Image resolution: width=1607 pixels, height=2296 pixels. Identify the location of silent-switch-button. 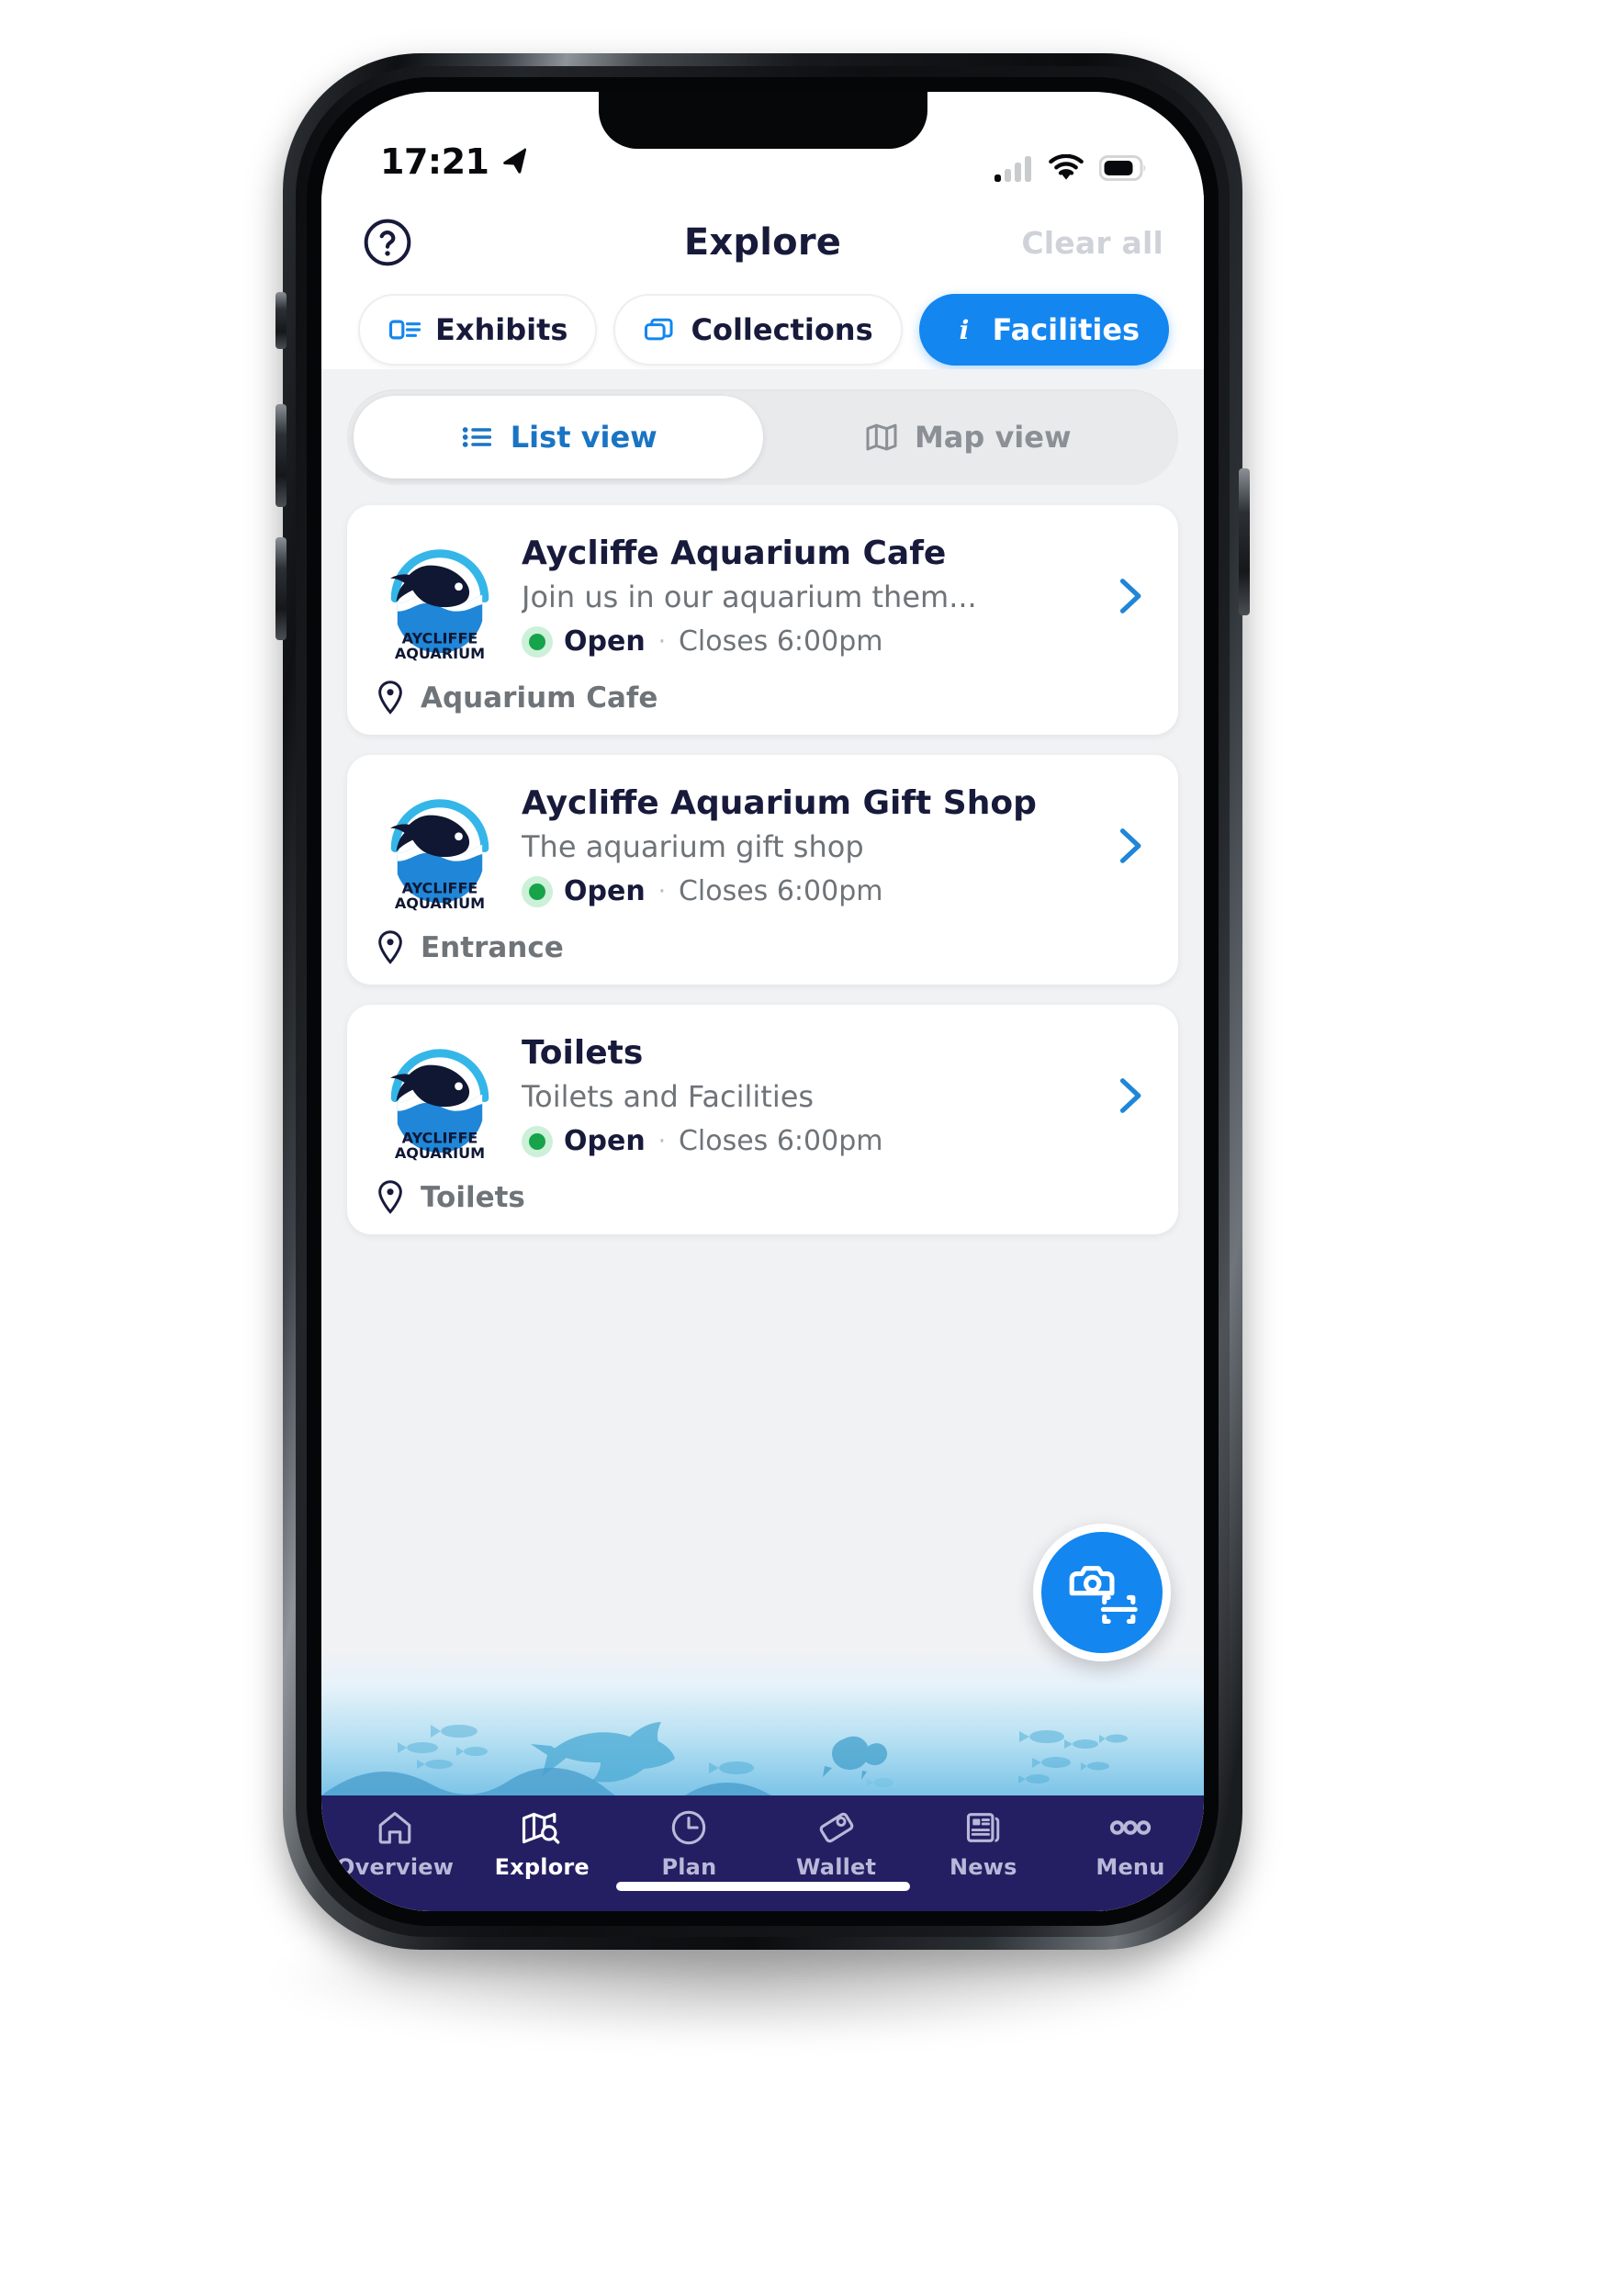
(281, 320).